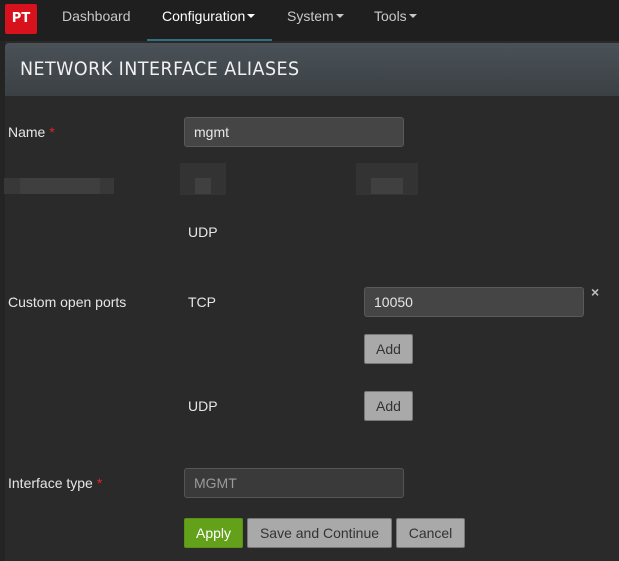  Describe the element at coordinates (310, 16) in the screenshot. I see `nav-system-label: System` at that location.